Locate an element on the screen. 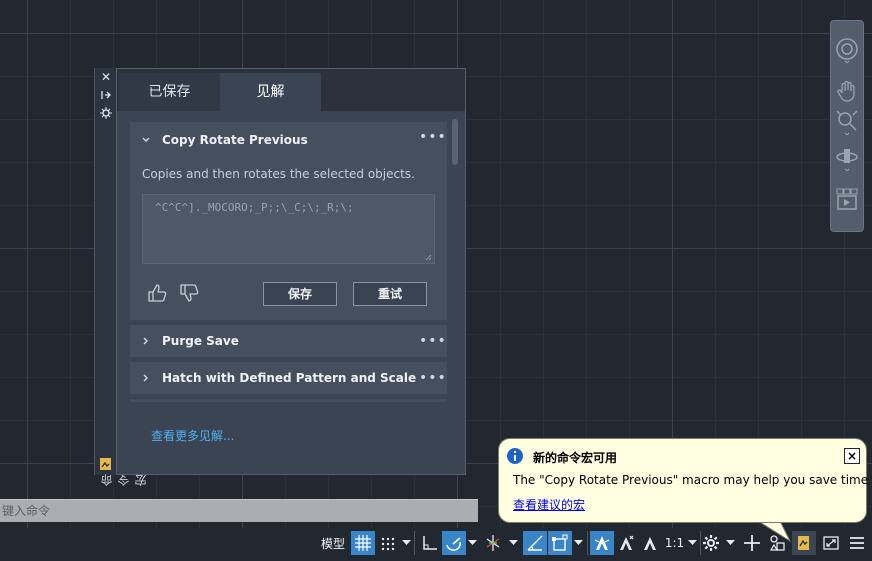 Image resolution: width=872 pixels, height=561 pixels. polar-tracking-button is located at coordinates (454, 543).